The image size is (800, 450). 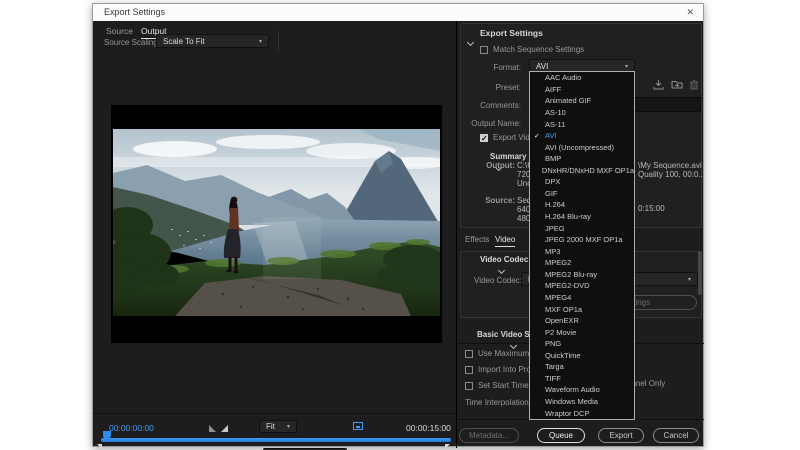 I want to click on crop-icon, so click(x=358, y=426).